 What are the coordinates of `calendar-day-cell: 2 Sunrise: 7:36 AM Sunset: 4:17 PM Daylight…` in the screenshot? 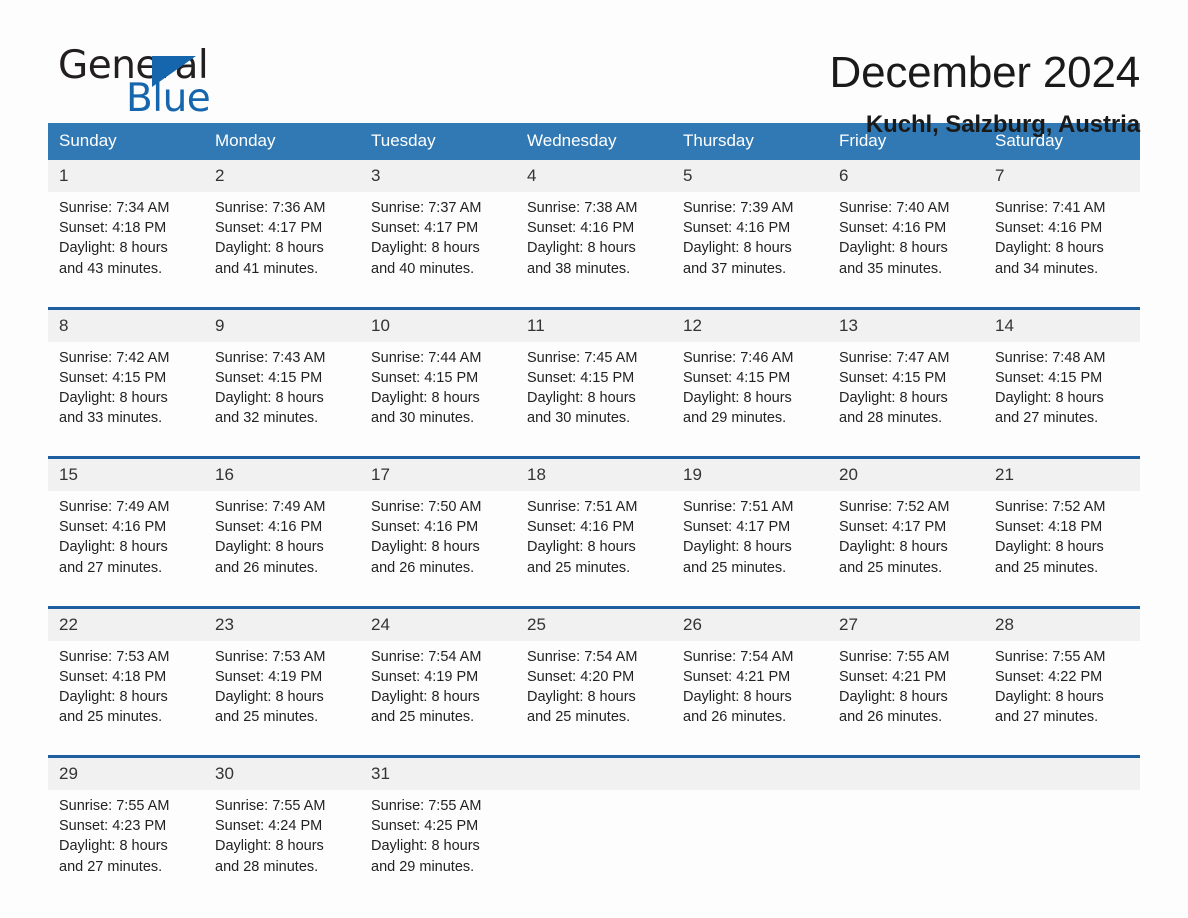 It's located at (282, 227).